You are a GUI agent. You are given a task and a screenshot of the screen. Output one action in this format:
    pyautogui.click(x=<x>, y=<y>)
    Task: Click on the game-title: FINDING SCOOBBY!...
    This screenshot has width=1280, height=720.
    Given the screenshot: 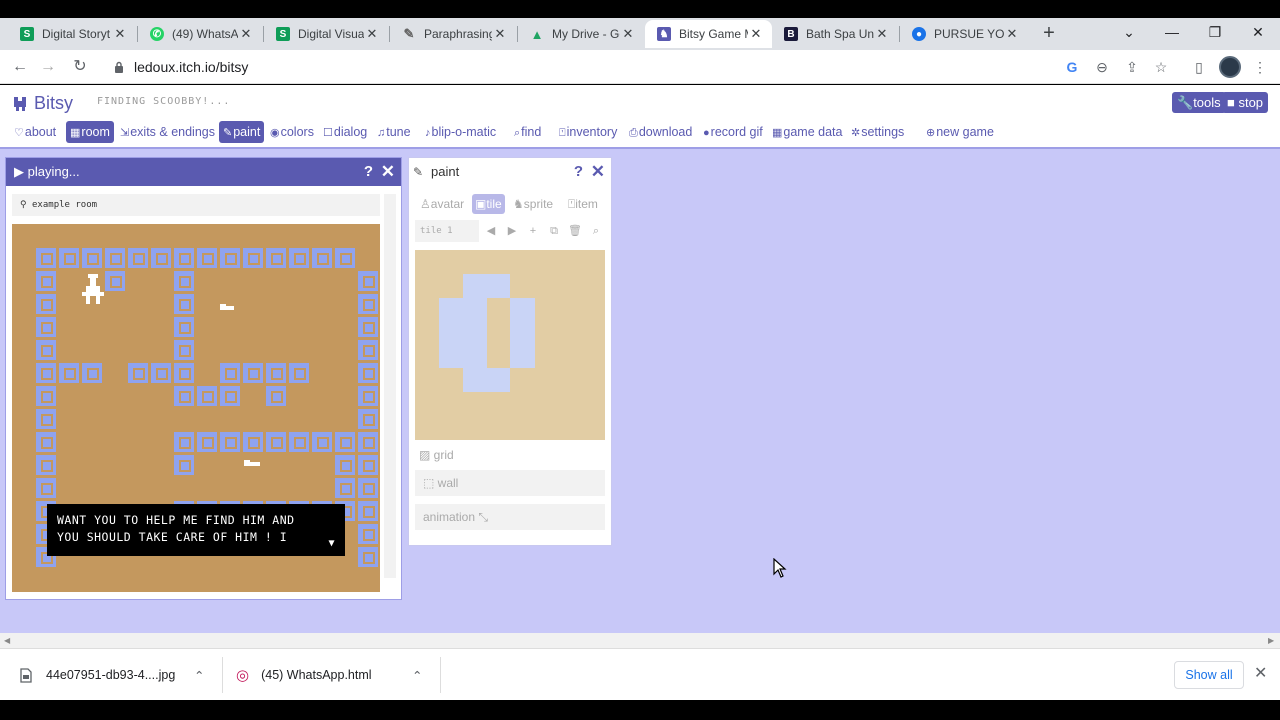 What is the action you would take?
    pyautogui.click(x=163, y=101)
    